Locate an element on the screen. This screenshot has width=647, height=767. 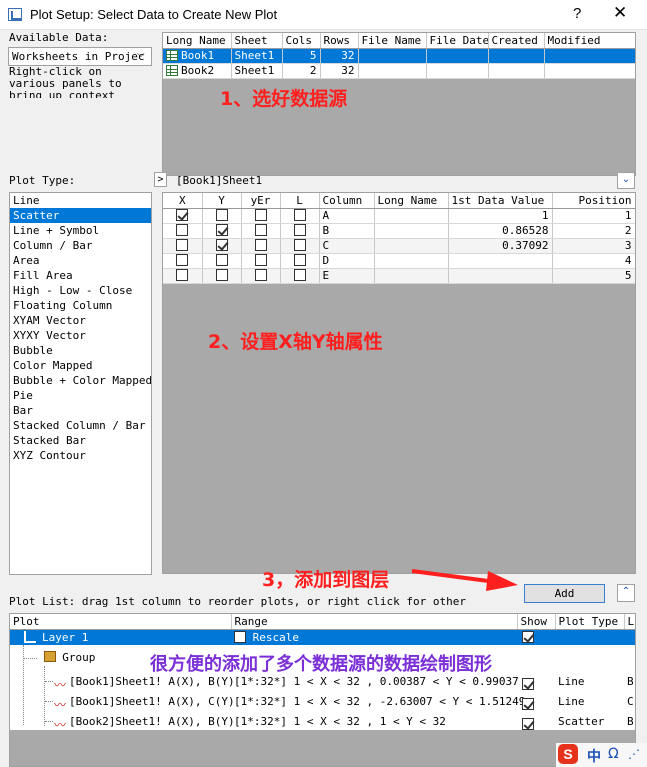
ime-lang-toggle: 中 is located at coordinates (594, 756).